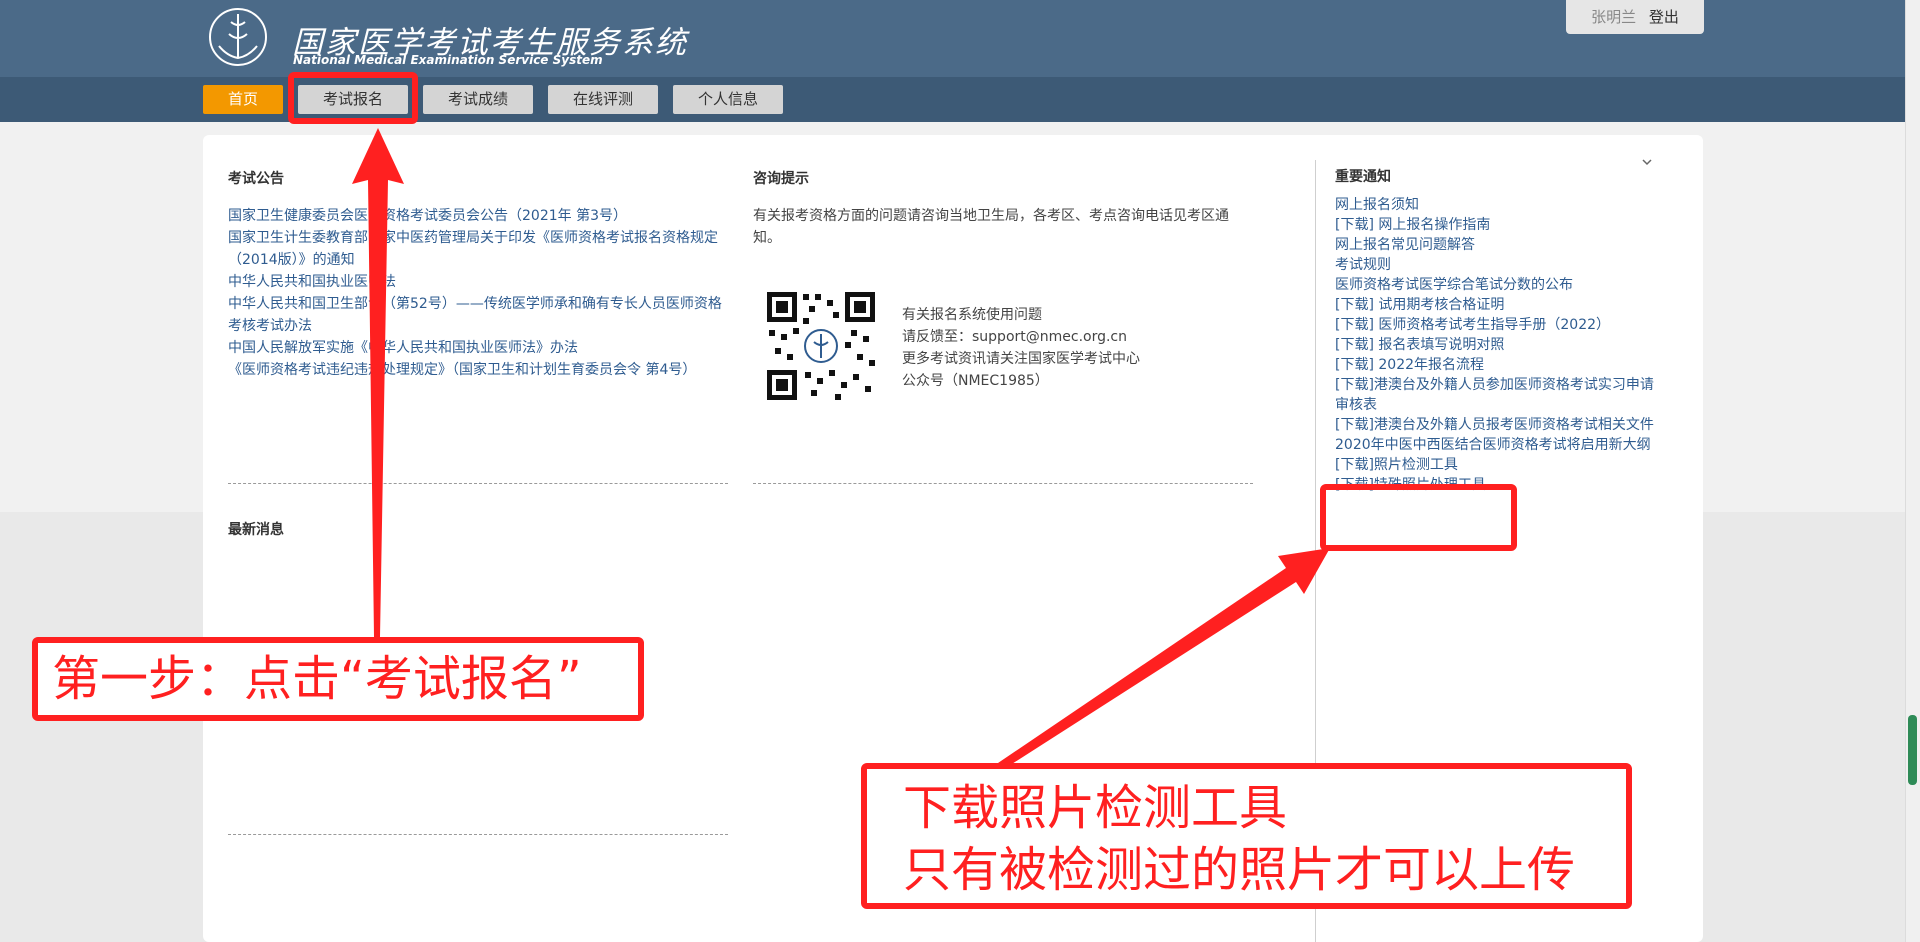  I want to click on photo-tool-callout: 下载照片检测工具 只有被检测过的照片才可以上传, so click(1246, 836).